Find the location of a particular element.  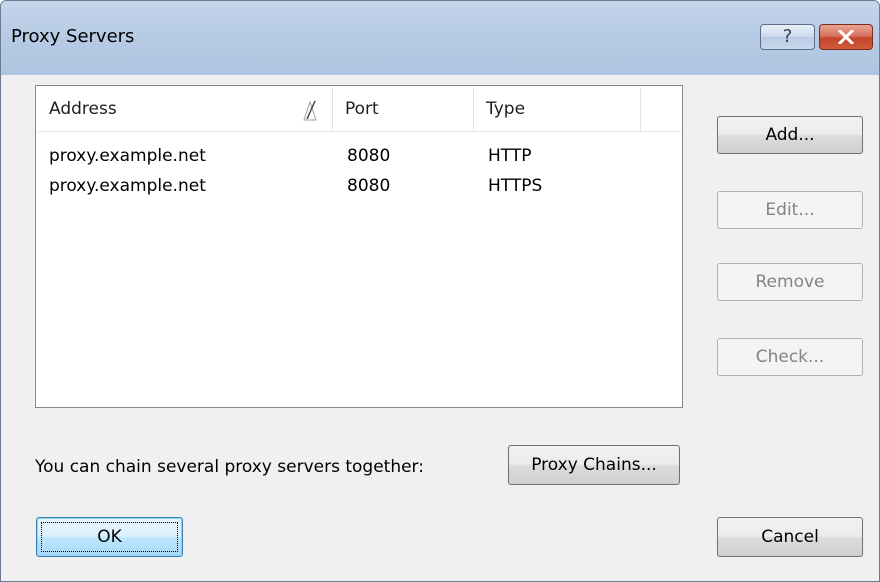

close-x-icon is located at coordinates (846, 37).